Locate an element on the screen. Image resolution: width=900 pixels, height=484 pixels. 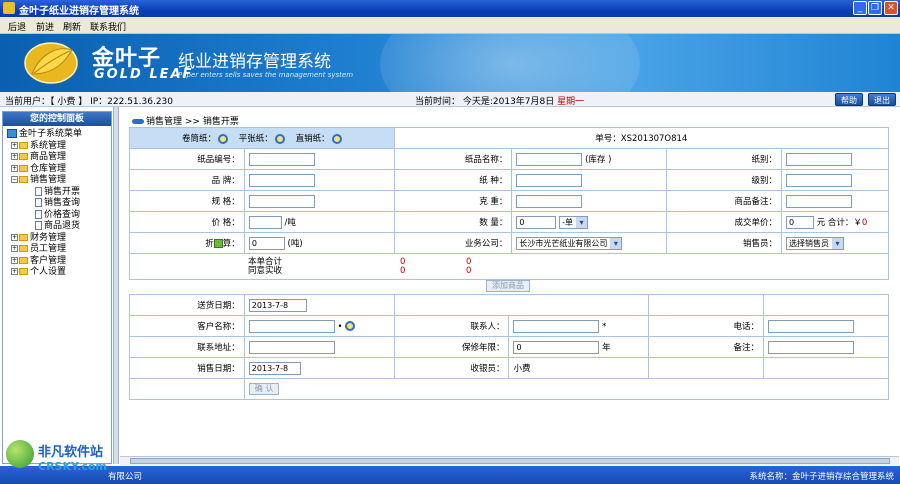
deal-price-input: 0 is located at coordinates (799, 222).